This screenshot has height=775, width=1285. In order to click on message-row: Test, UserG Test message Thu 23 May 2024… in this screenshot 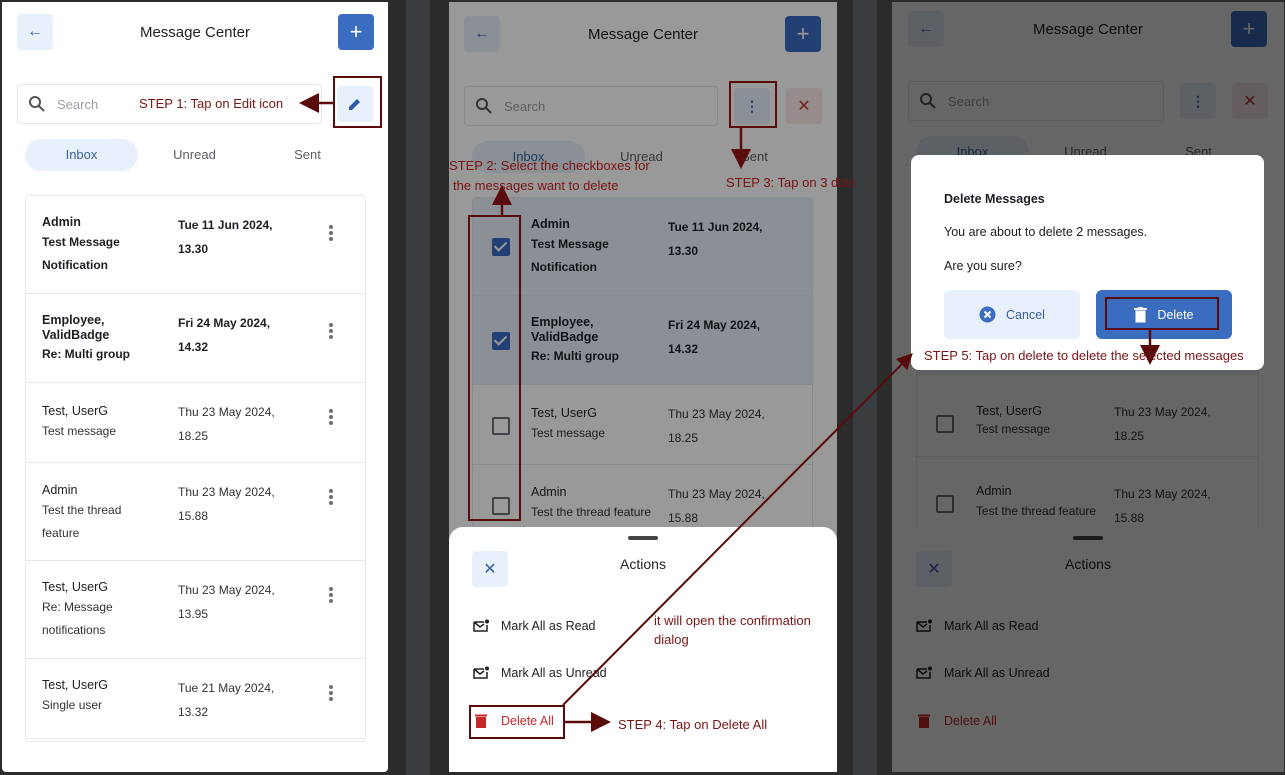, I will do `click(195, 423)`.